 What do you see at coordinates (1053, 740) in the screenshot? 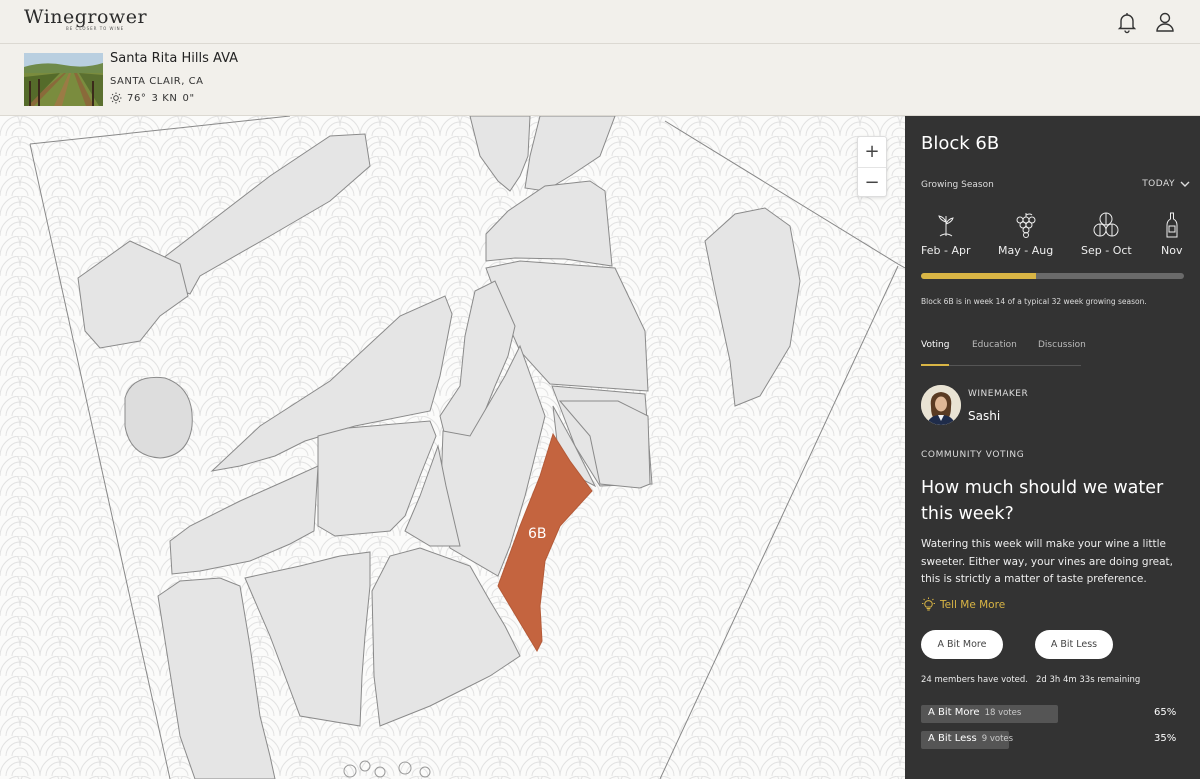
I see `vote-result-less: A Bit Less 9 votes 35%` at bounding box center [1053, 740].